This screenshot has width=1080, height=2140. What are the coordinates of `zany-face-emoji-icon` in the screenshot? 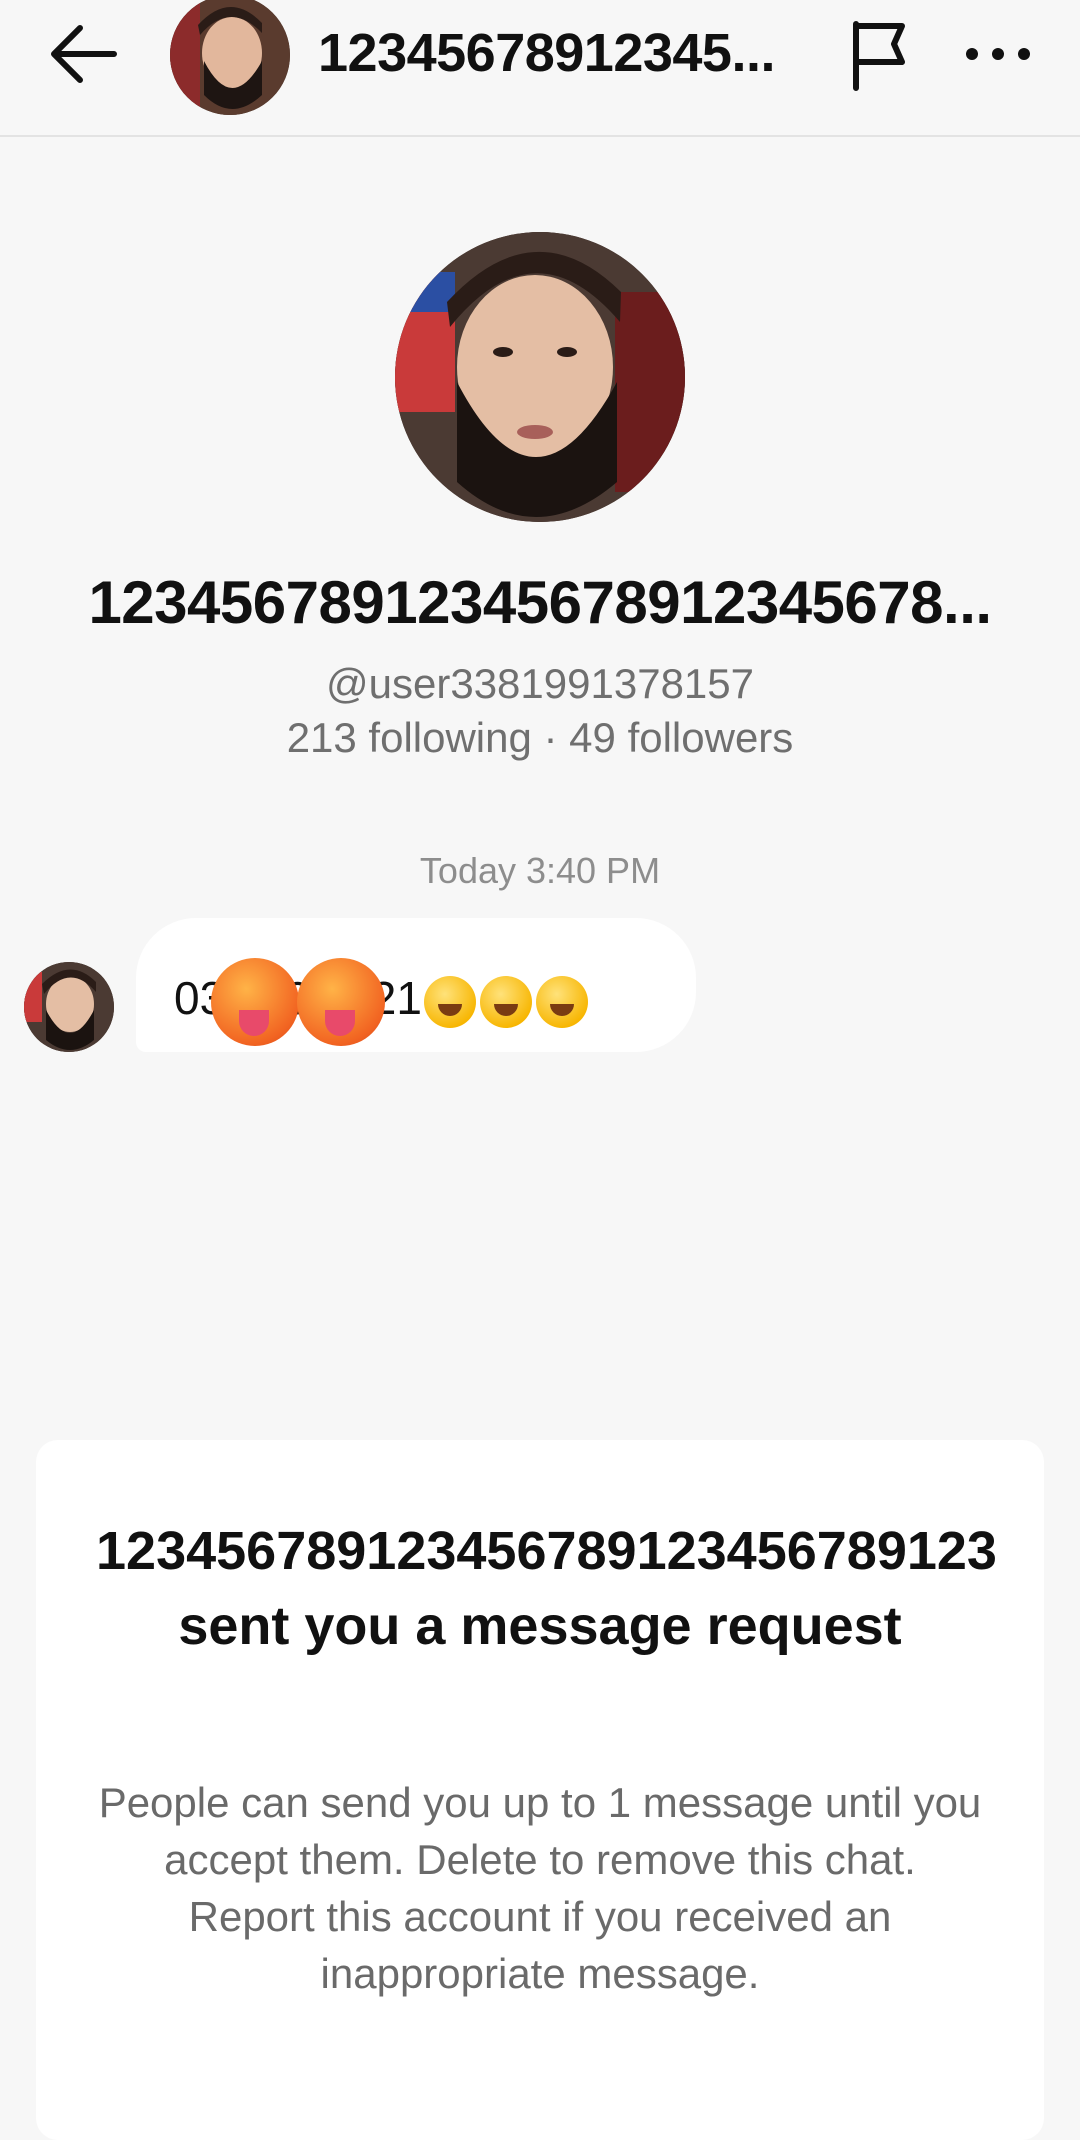 It's located at (449, 1002).